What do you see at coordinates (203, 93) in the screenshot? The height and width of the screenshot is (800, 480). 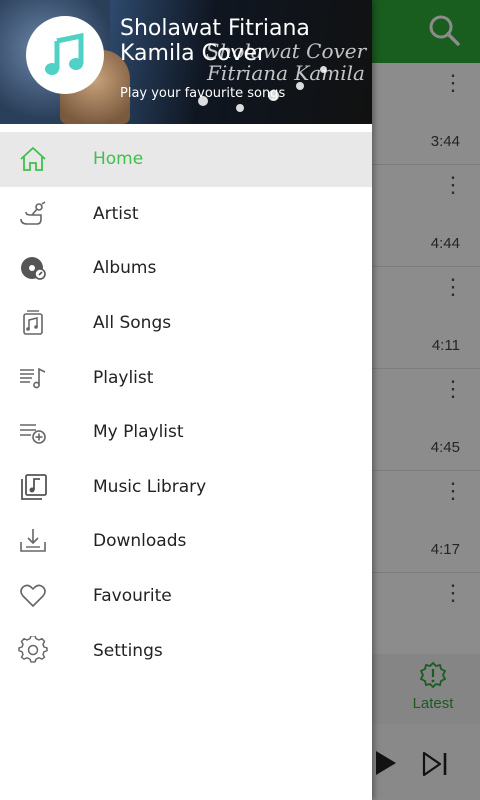 I see `drawer-subtitle: Play your favourite songs` at bounding box center [203, 93].